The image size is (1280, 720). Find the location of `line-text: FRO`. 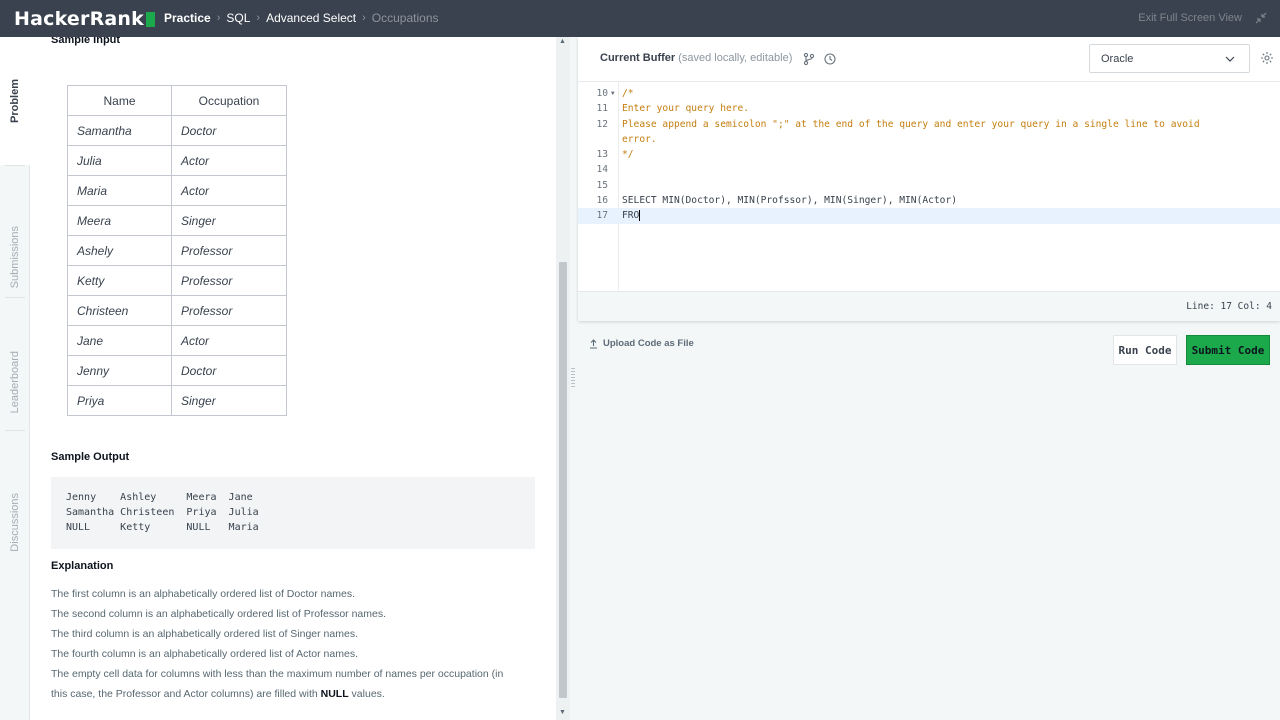

line-text: FRO is located at coordinates (631, 216).